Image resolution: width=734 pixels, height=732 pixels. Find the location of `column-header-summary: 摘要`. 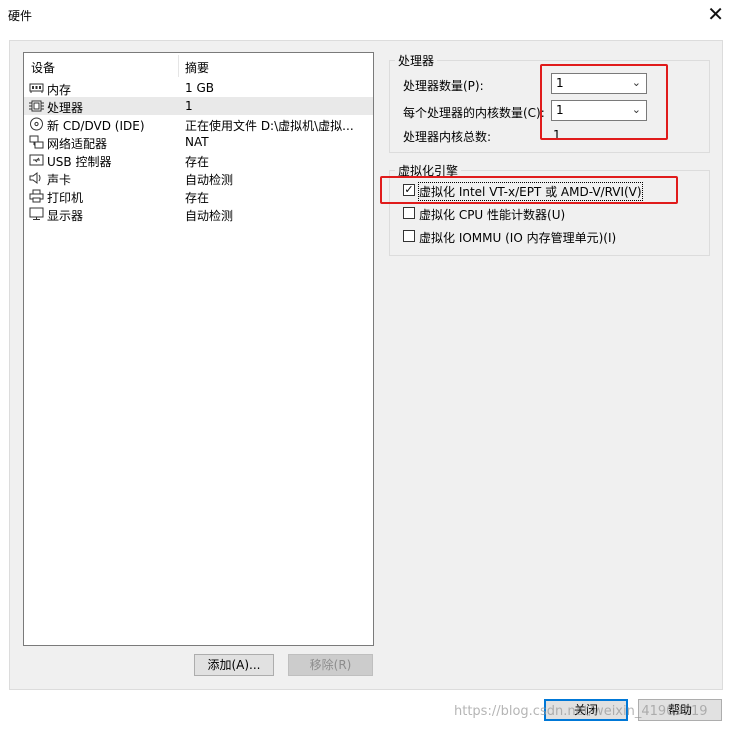

column-header-summary: 摘要 is located at coordinates (197, 67).